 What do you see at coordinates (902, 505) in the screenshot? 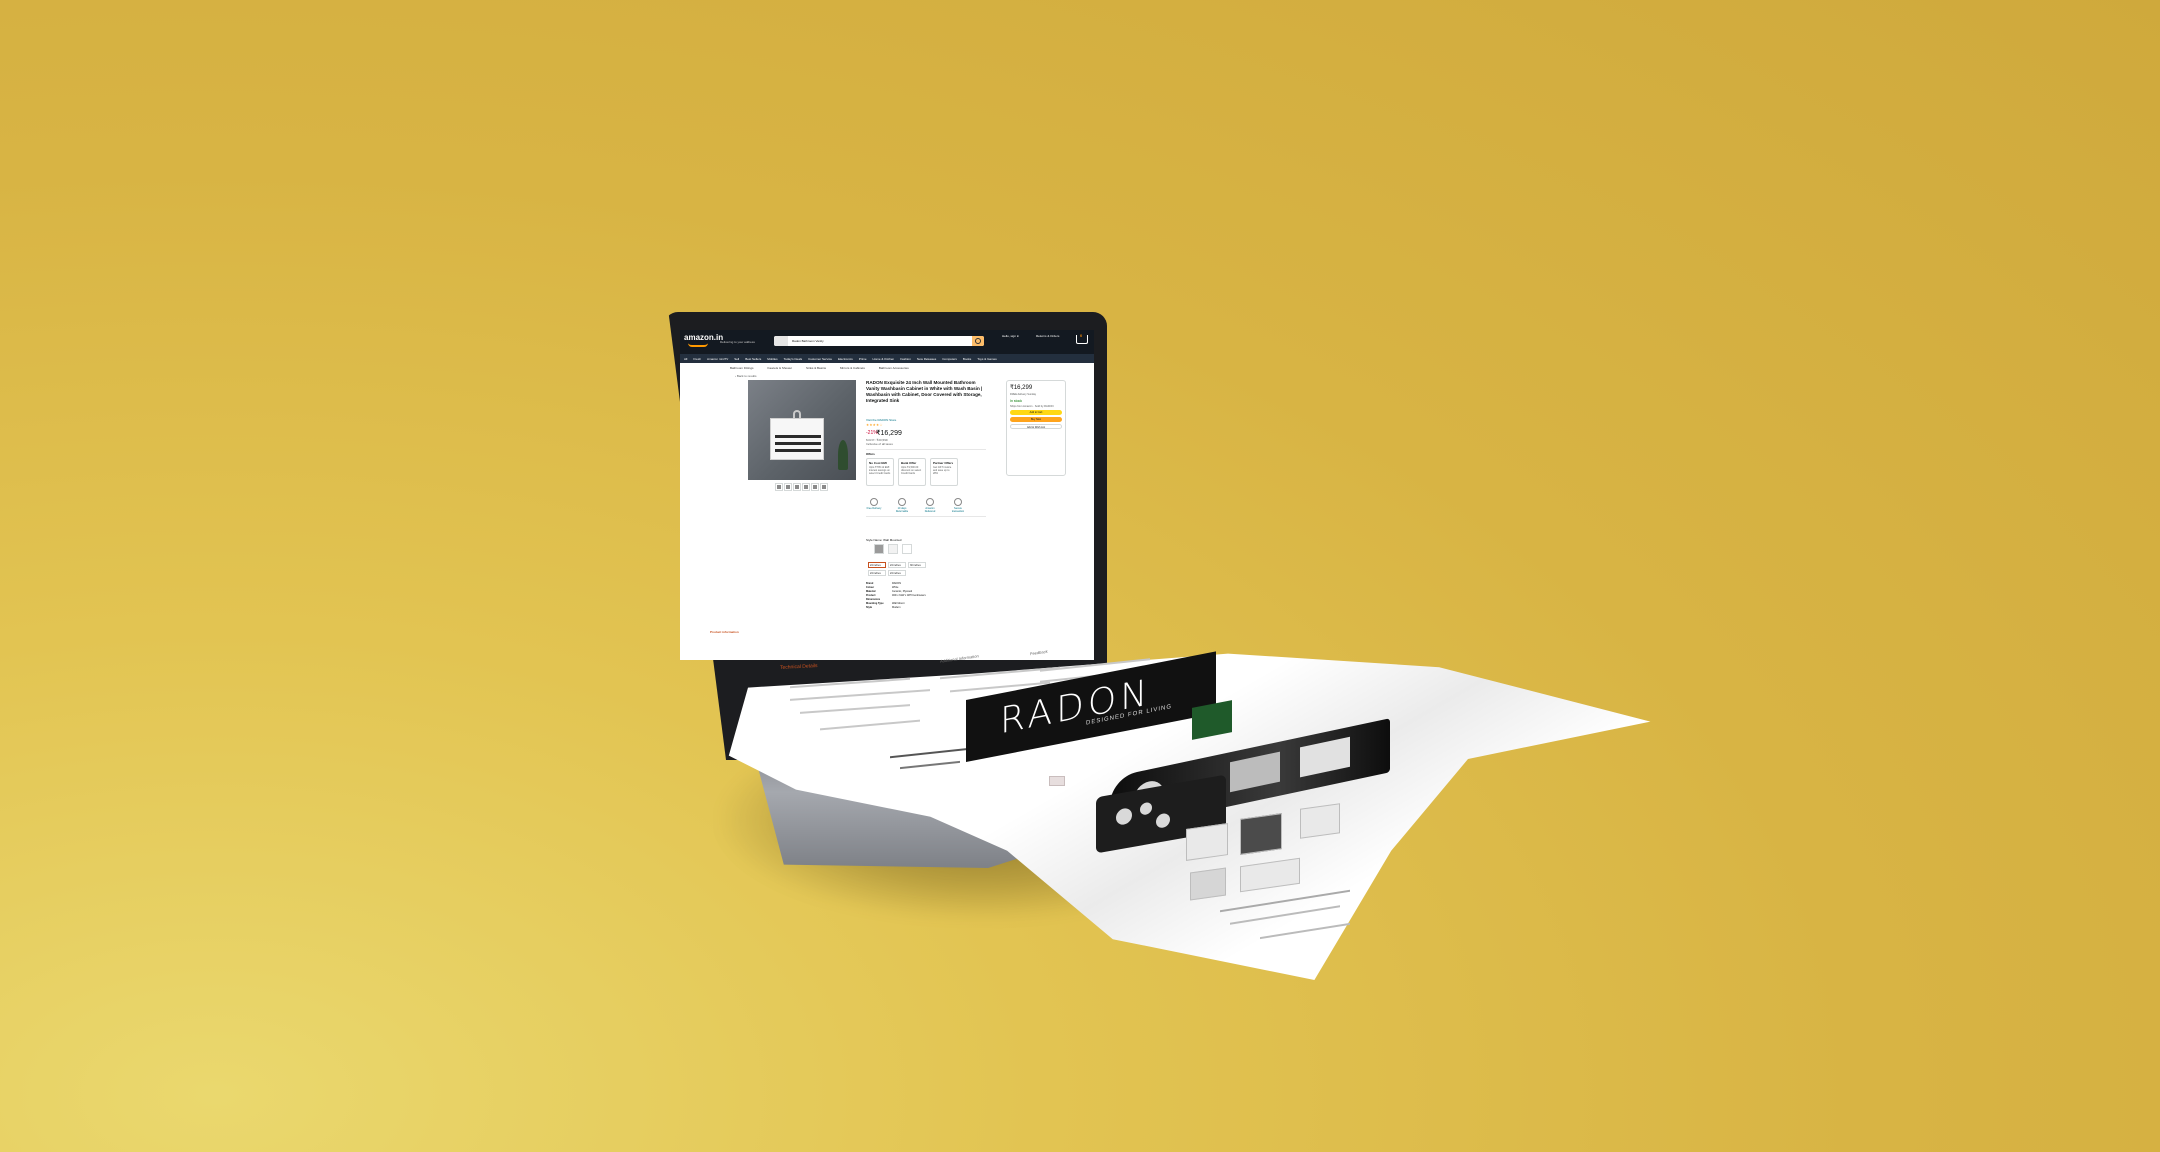
I see `returnable-icon: 10 days Returnable` at bounding box center [902, 505].